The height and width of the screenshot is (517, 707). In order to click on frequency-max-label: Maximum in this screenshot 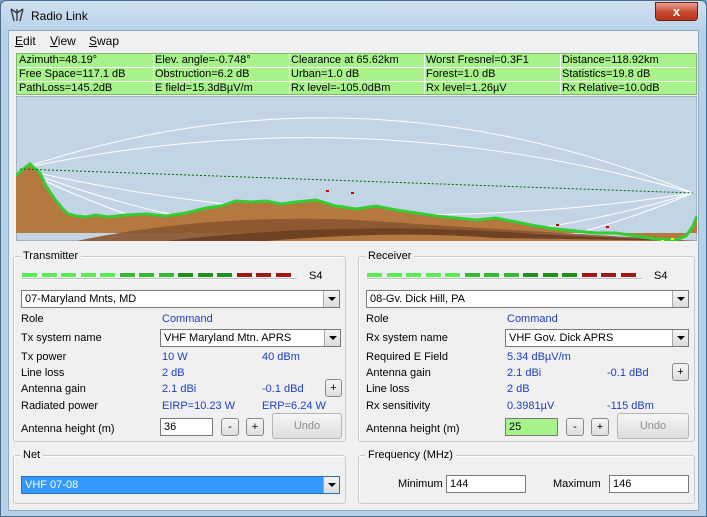, I will do `click(577, 484)`.